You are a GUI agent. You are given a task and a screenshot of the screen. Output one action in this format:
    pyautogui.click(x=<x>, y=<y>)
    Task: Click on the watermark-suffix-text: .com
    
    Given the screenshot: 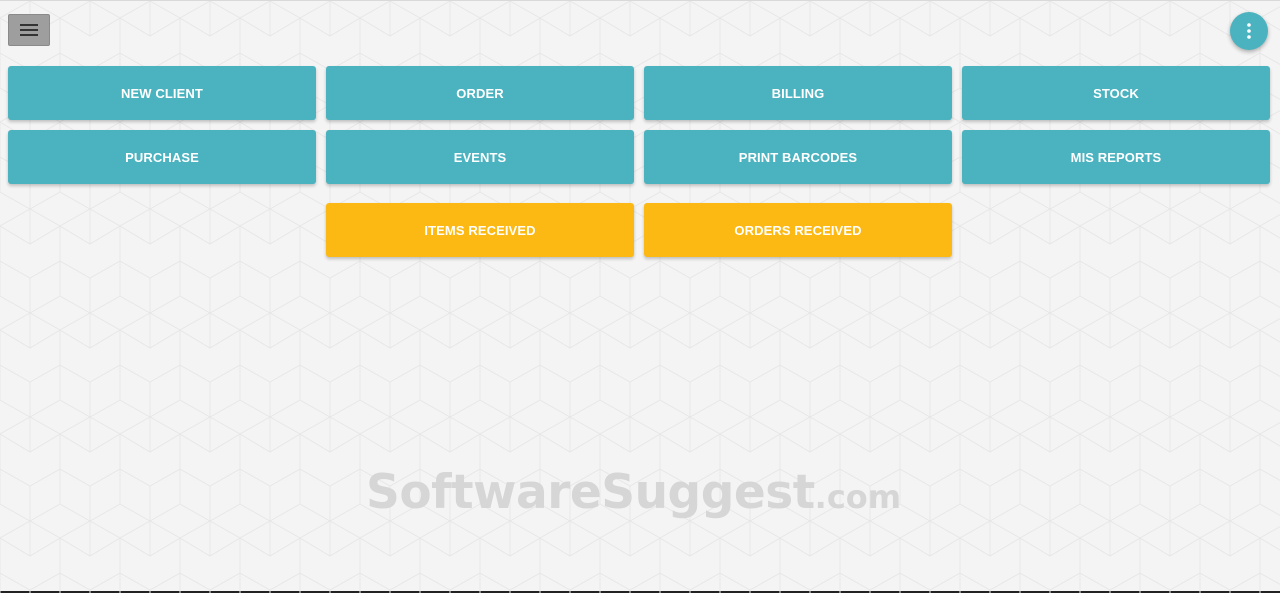 What is the action you would take?
    pyautogui.click(x=858, y=497)
    